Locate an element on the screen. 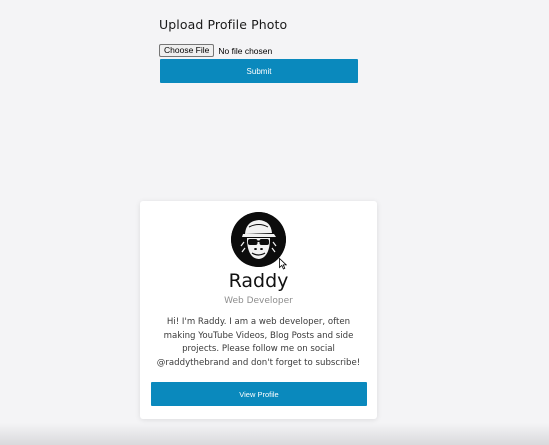 The image size is (549, 445). profile-name: Raddy is located at coordinates (258, 281).